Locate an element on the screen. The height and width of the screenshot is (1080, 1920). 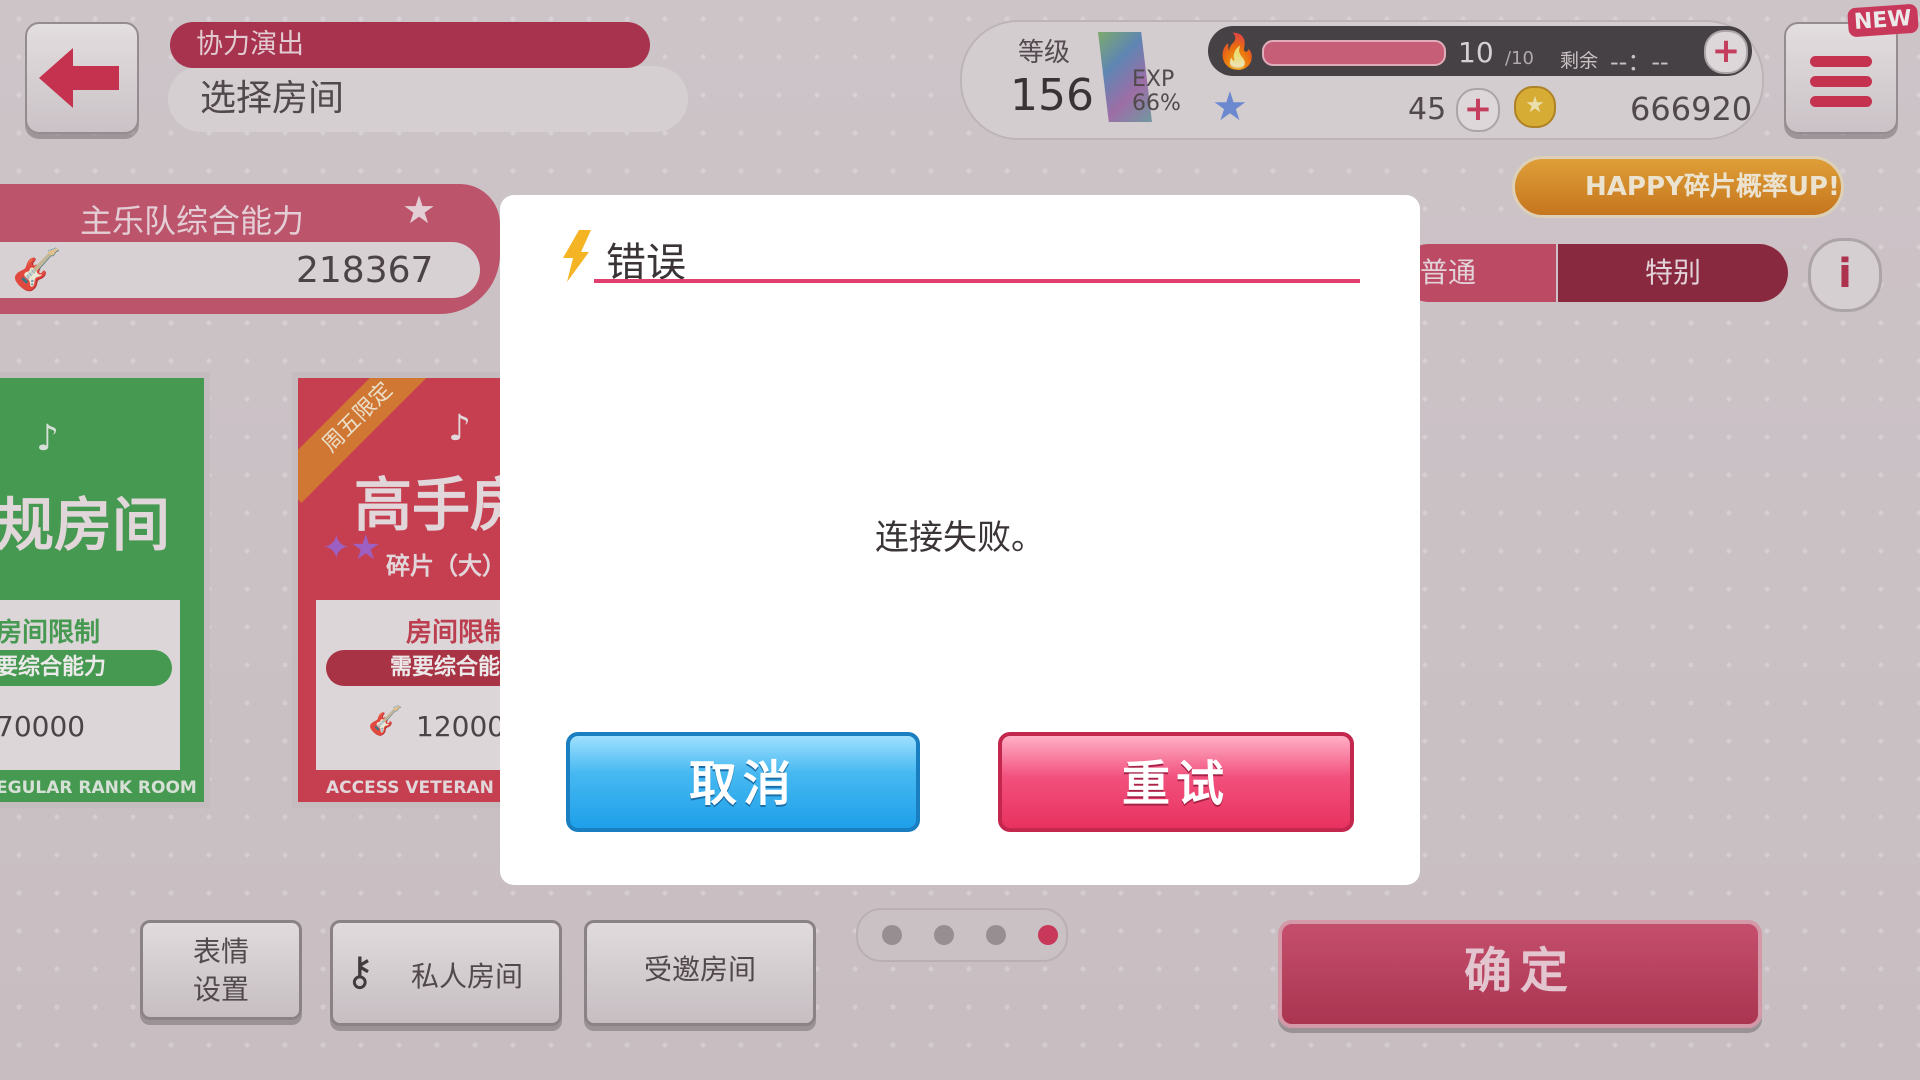
cancel-button: 取消 is located at coordinates (743, 782).